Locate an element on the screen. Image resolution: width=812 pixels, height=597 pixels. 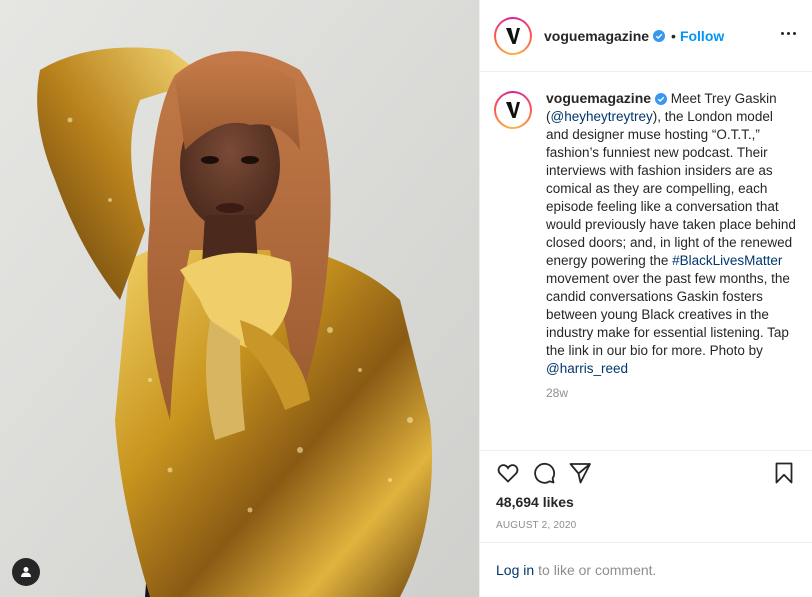
caption-avatar is located at coordinates (513, 110).